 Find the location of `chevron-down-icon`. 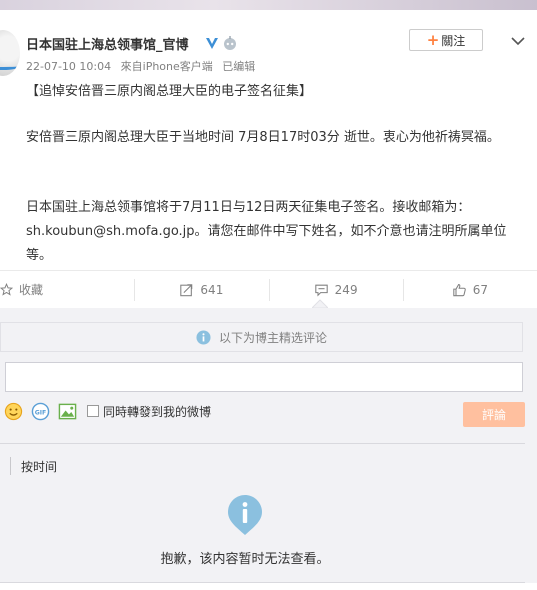

chevron-down-icon is located at coordinates (518, 41).